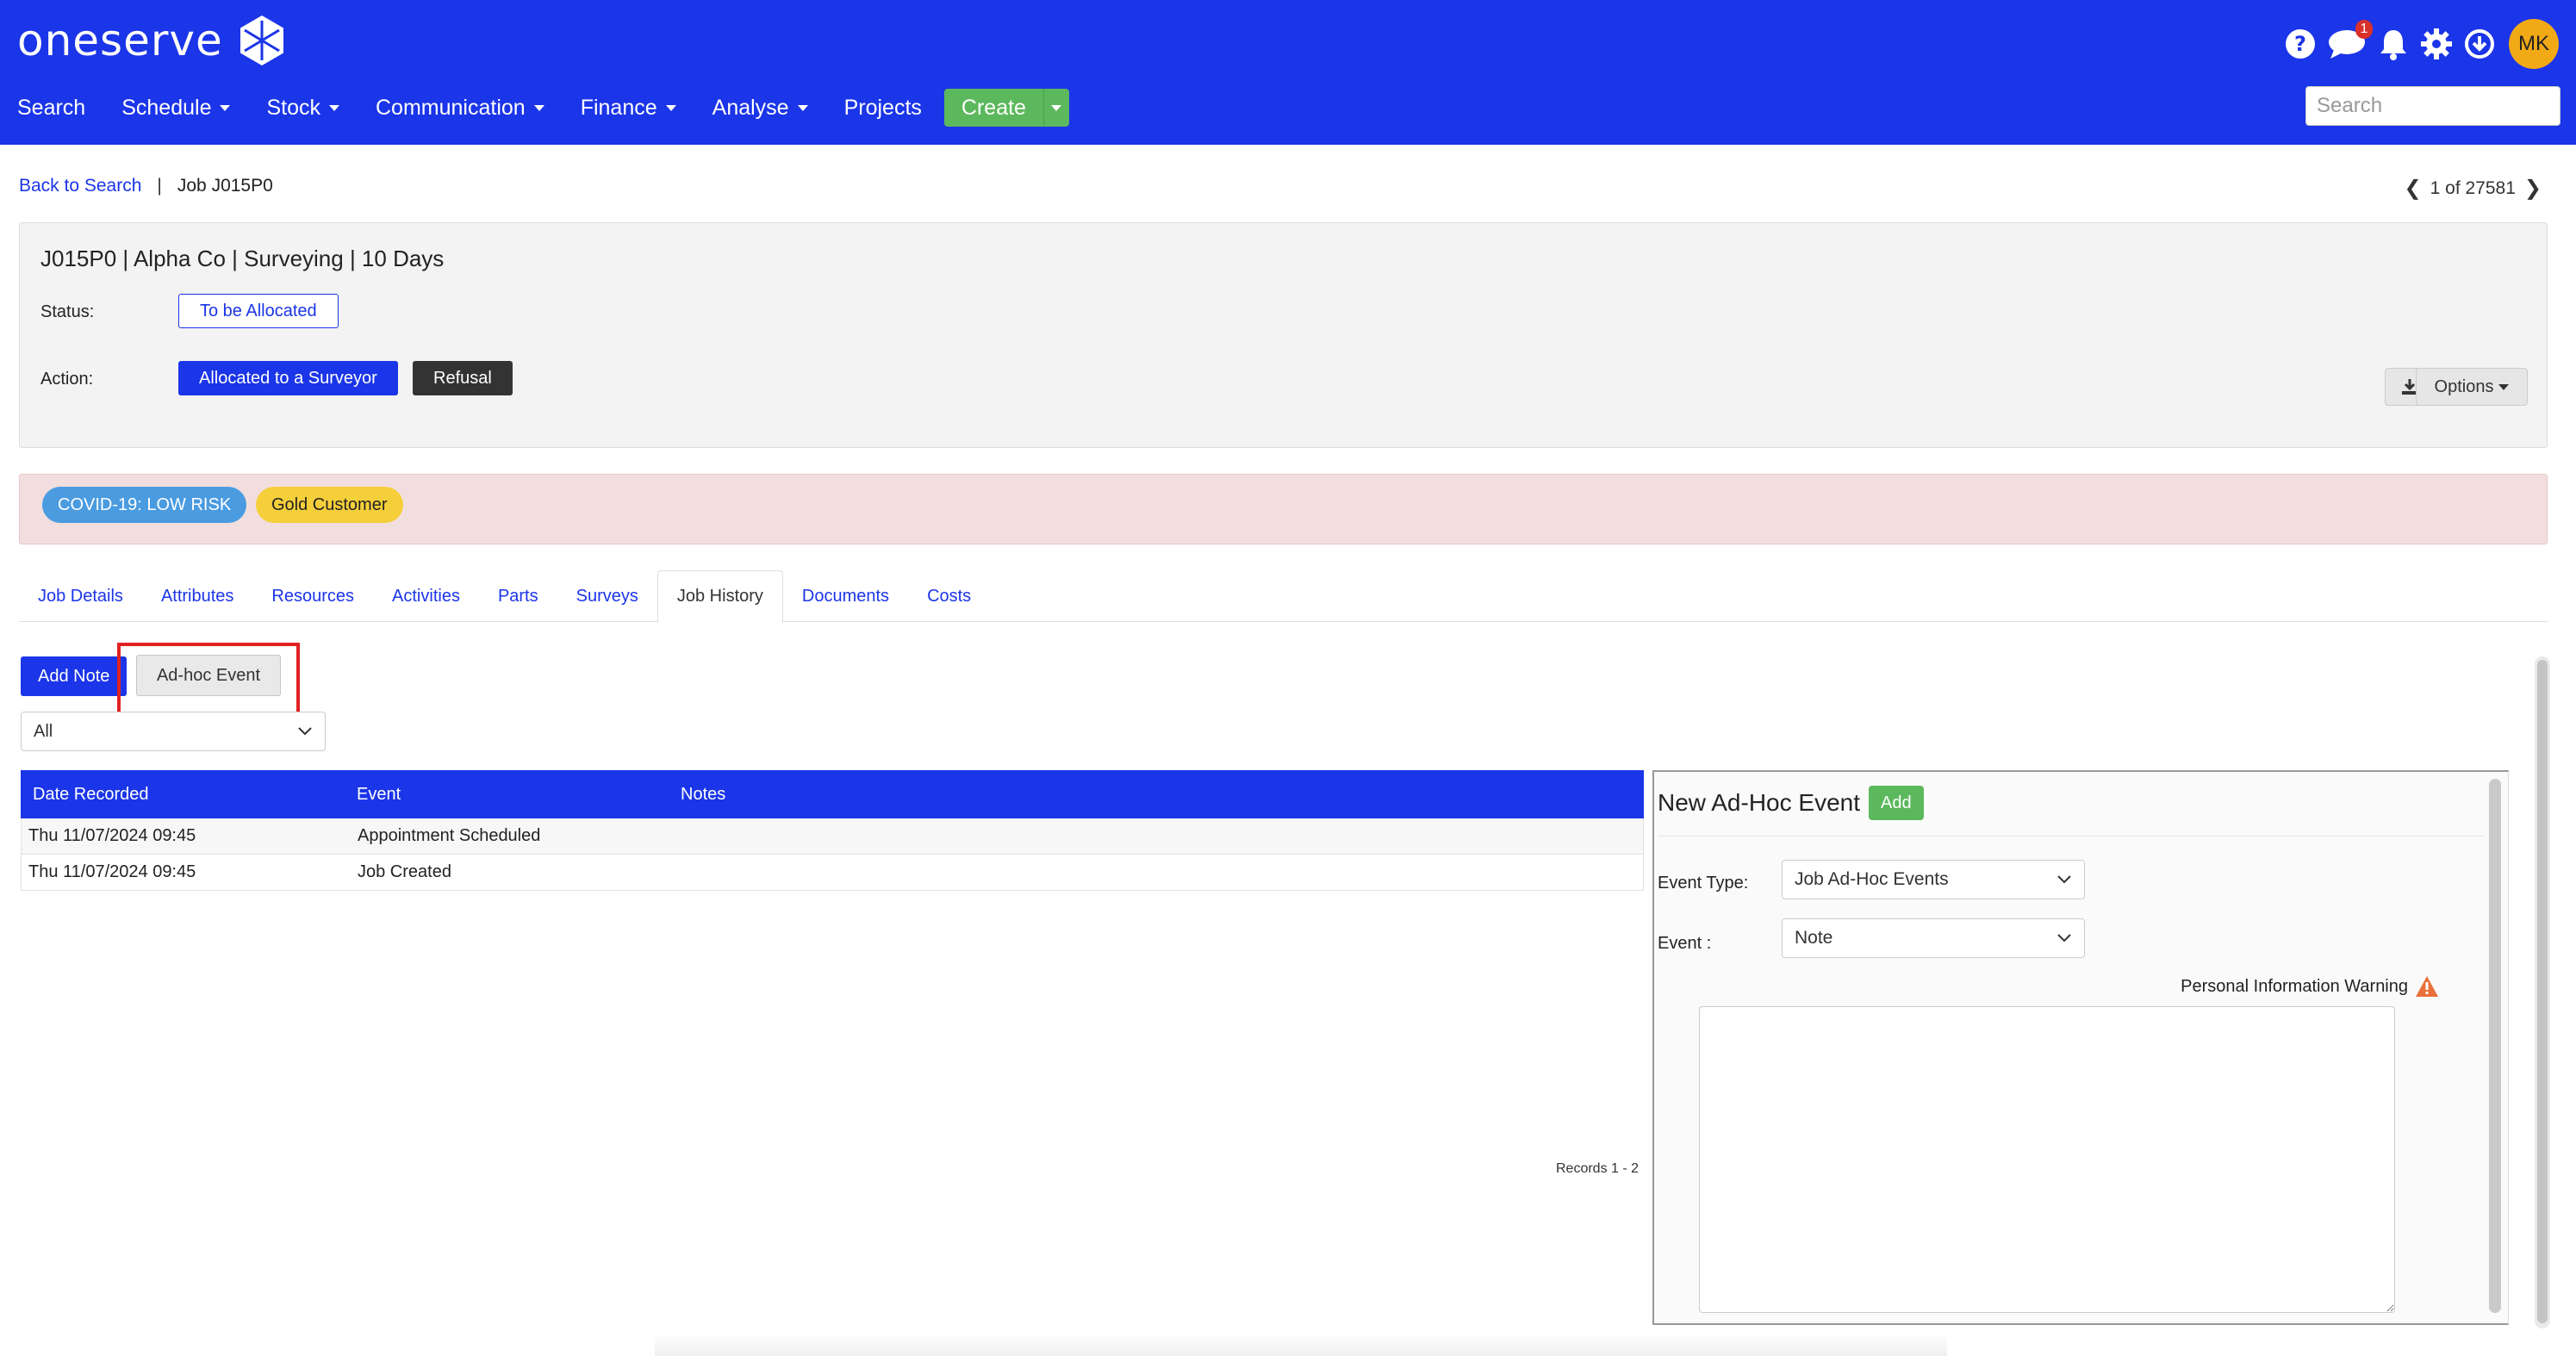 This screenshot has width=2576, height=1356. What do you see at coordinates (518, 596) in the screenshot?
I see `tab-parts: Parts` at bounding box center [518, 596].